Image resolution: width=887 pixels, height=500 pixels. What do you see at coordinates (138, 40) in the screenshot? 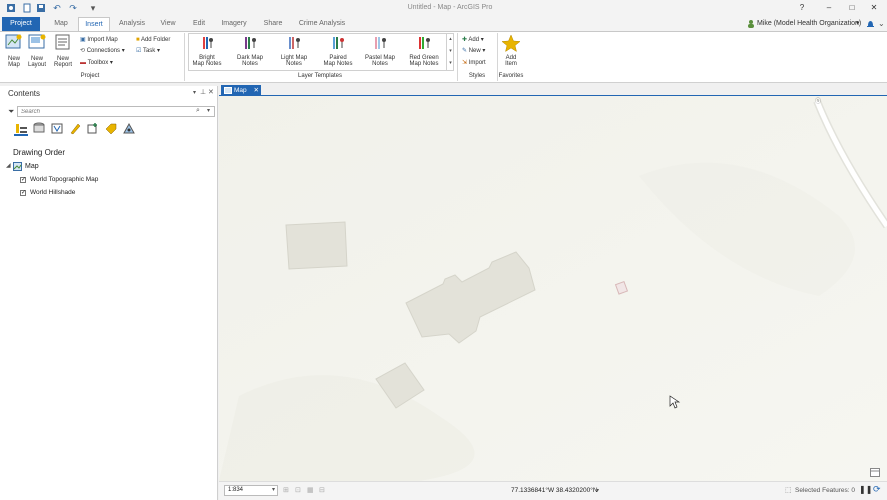
I see `folder-icon: ■` at bounding box center [138, 40].